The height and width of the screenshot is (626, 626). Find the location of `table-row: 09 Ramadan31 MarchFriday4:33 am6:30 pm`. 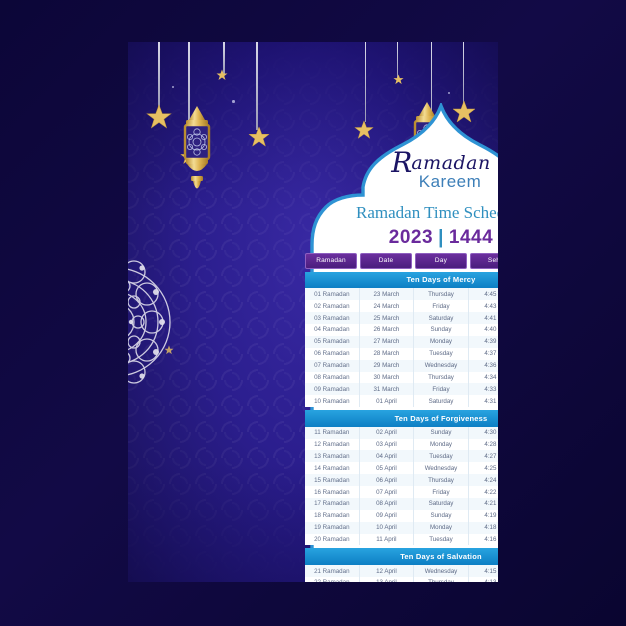

table-row: 09 Ramadan31 MarchFriday4:33 am6:30 pm is located at coordinates (401, 389).